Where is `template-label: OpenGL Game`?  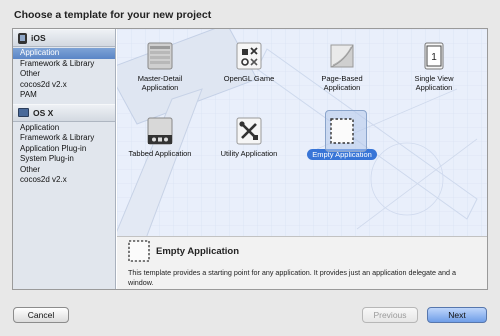
template-label: OpenGL Game is located at coordinates (249, 78).